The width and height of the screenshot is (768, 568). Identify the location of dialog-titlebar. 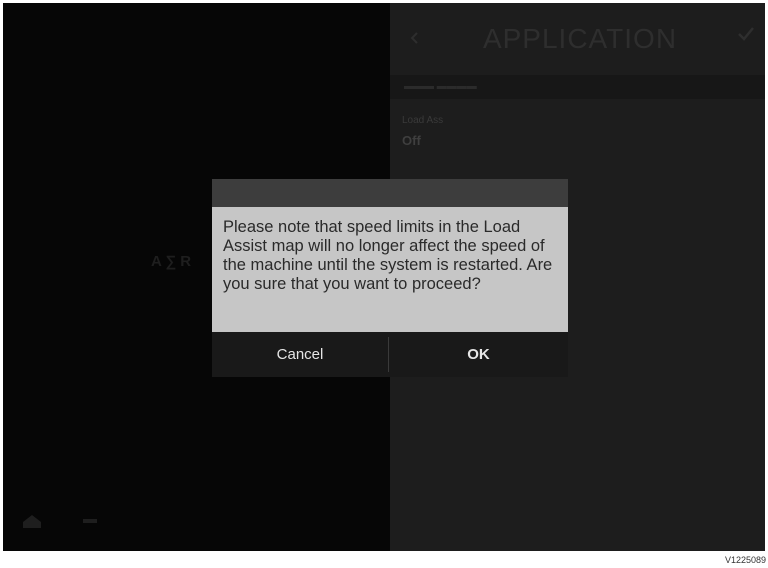
(390, 193).